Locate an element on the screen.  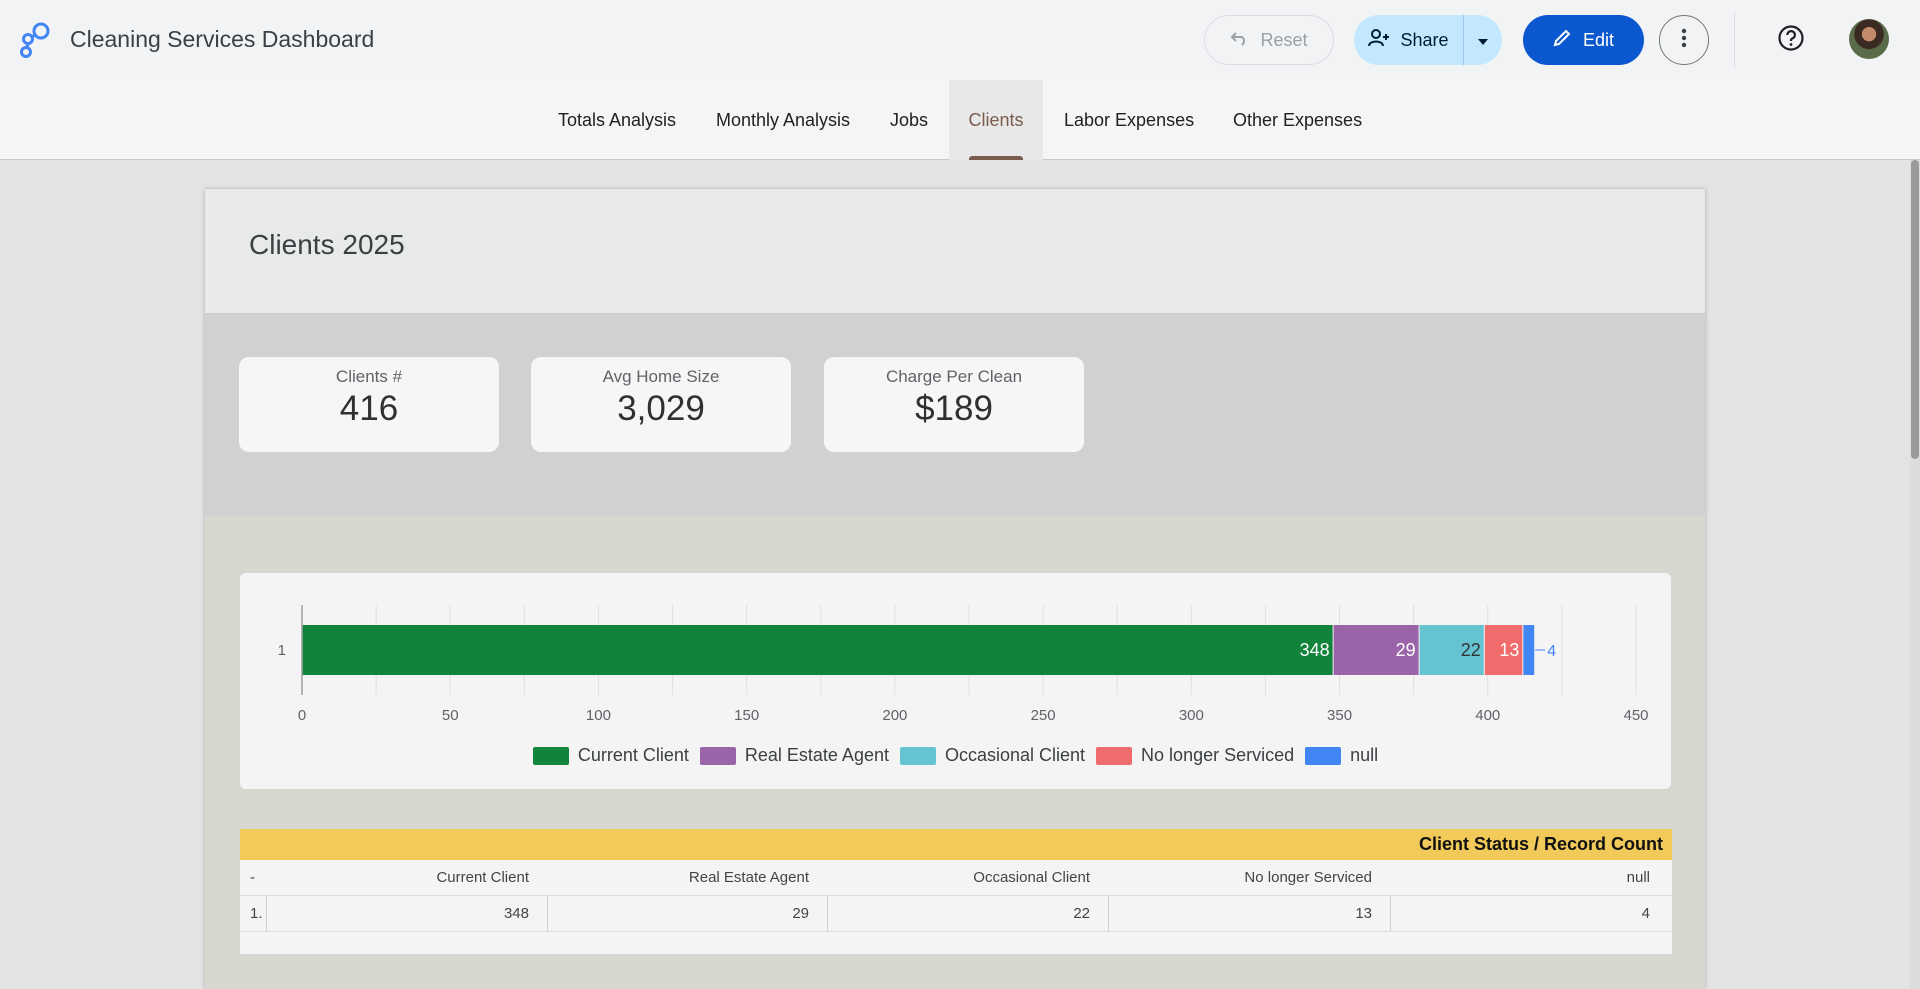
scrollbar-thumb is located at coordinates (1915, 309).